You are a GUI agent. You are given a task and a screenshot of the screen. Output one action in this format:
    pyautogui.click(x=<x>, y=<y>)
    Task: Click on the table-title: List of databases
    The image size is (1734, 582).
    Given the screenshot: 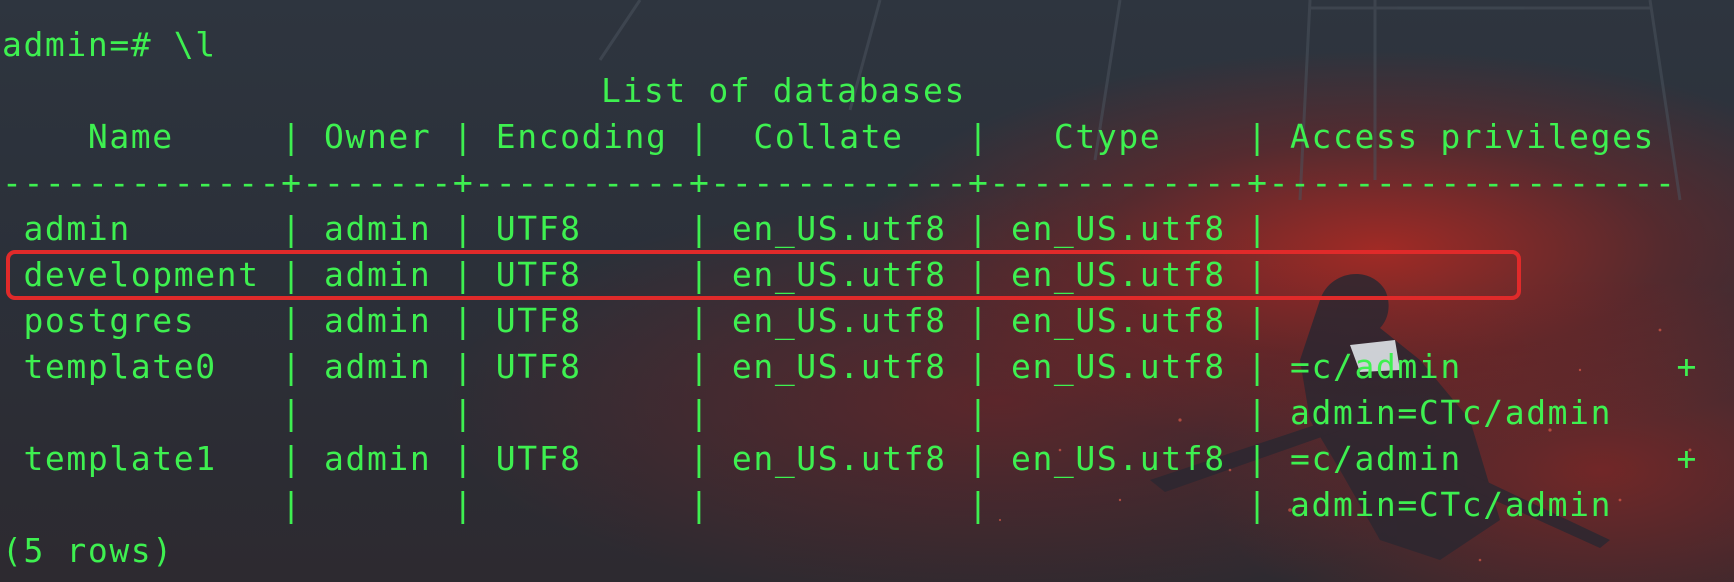 What is the action you would take?
    pyautogui.click(x=783, y=90)
    